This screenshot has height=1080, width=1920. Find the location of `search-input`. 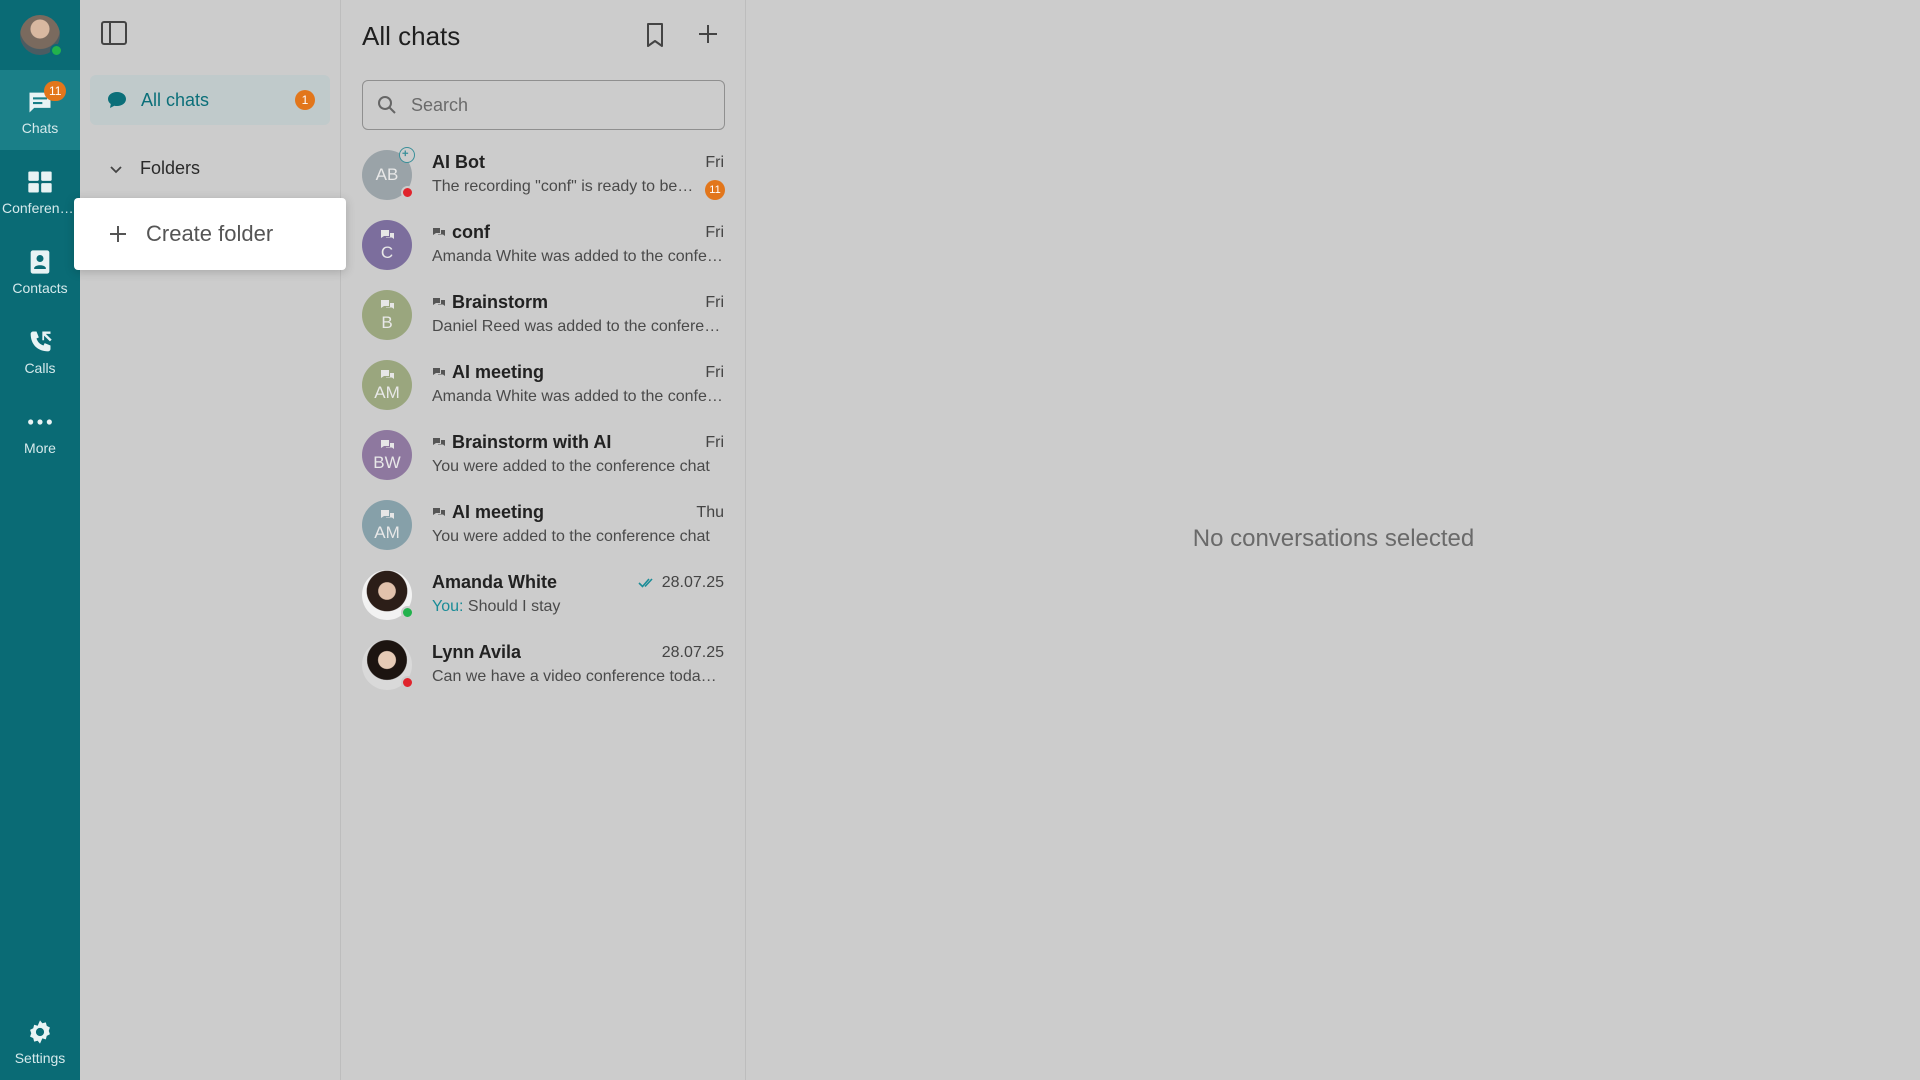

search-input is located at coordinates (559, 105).